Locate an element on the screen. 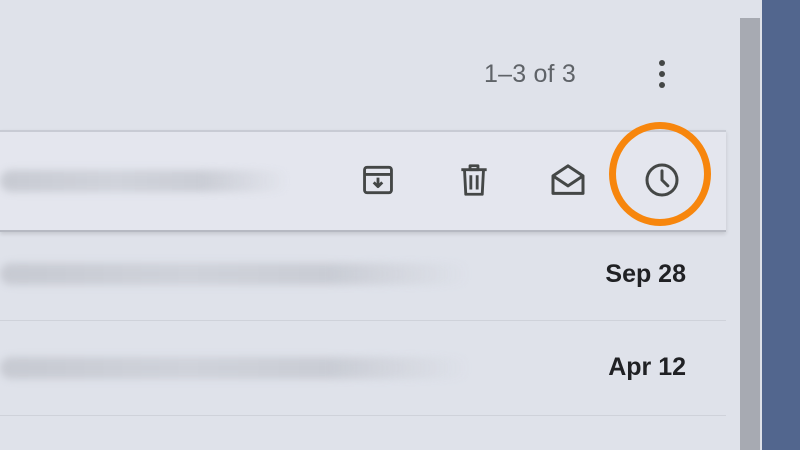 The width and height of the screenshot is (800, 450). trash-icon is located at coordinates (474, 180).